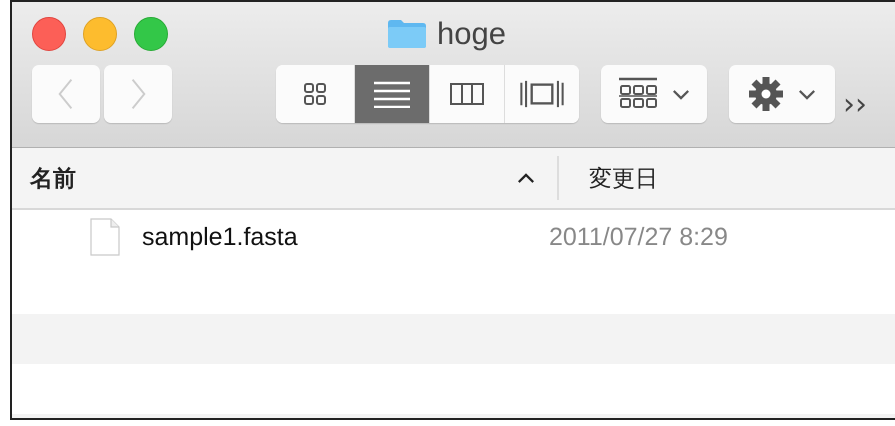 Image resolution: width=895 pixels, height=426 pixels. What do you see at coordinates (766, 94) in the screenshot?
I see `gear-icon` at bounding box center [766, 94].